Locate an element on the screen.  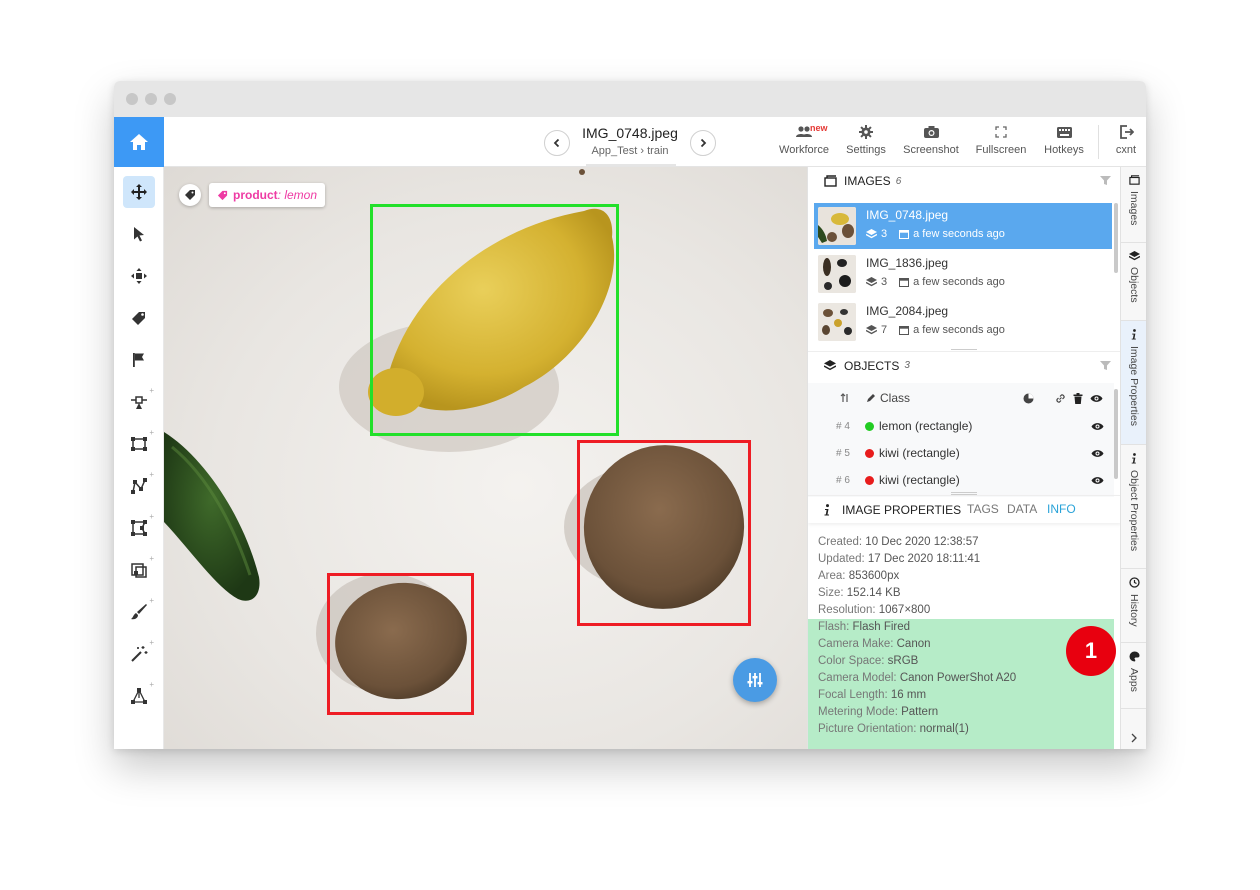
move-tool-button is located at coordinates (139, 192).